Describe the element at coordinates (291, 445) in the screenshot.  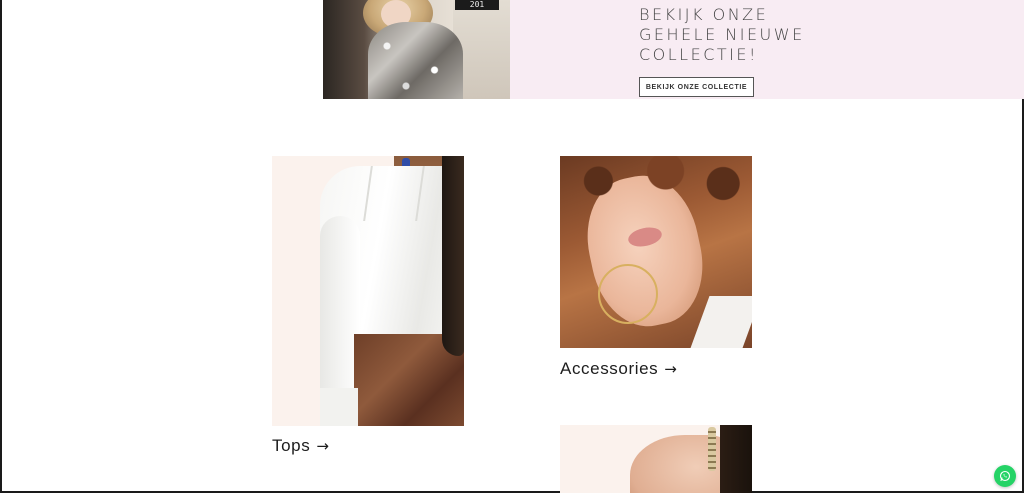
I see `category-label-tops: Tops` at that location.